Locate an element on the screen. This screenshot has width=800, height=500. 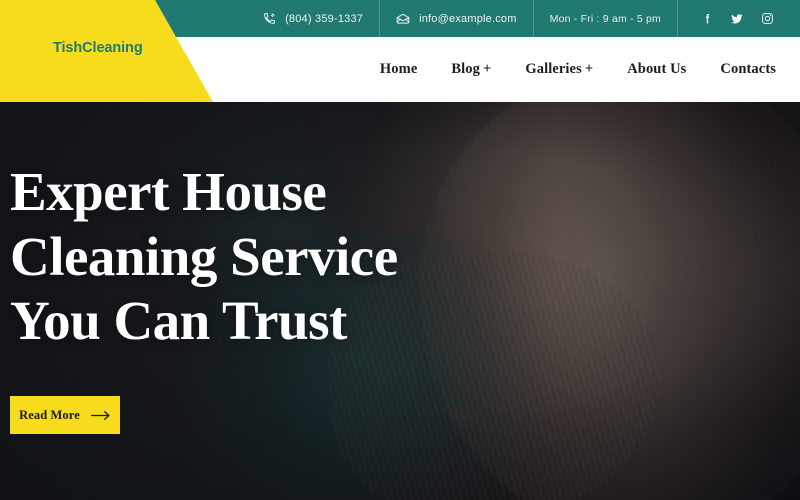
twitter-icon is located at coordinates (737, 19).